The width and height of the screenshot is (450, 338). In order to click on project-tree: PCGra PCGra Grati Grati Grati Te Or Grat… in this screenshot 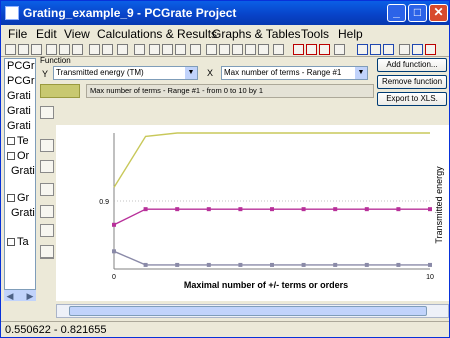, I will do `click(20, 179)`.